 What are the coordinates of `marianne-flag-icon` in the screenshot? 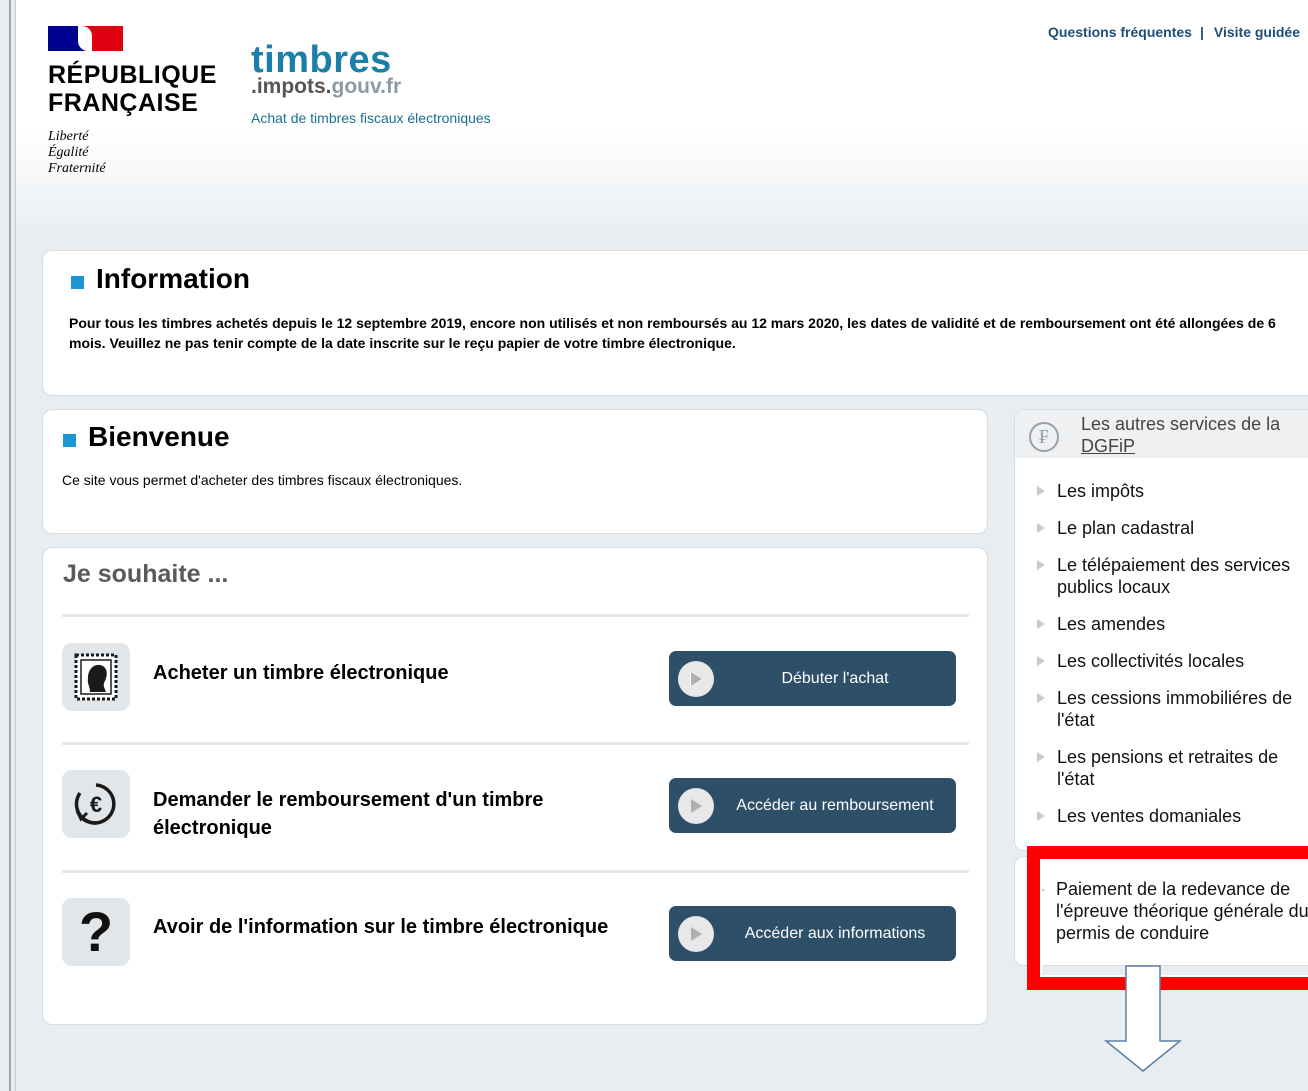 It's located at (85, 38).